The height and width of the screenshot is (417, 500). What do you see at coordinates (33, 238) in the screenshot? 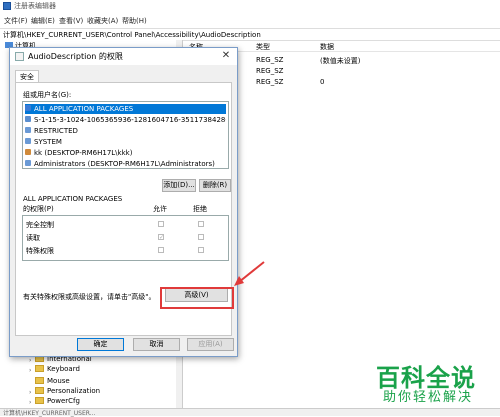
I see `permission-name: 读取` at bounding box center [33, 238].